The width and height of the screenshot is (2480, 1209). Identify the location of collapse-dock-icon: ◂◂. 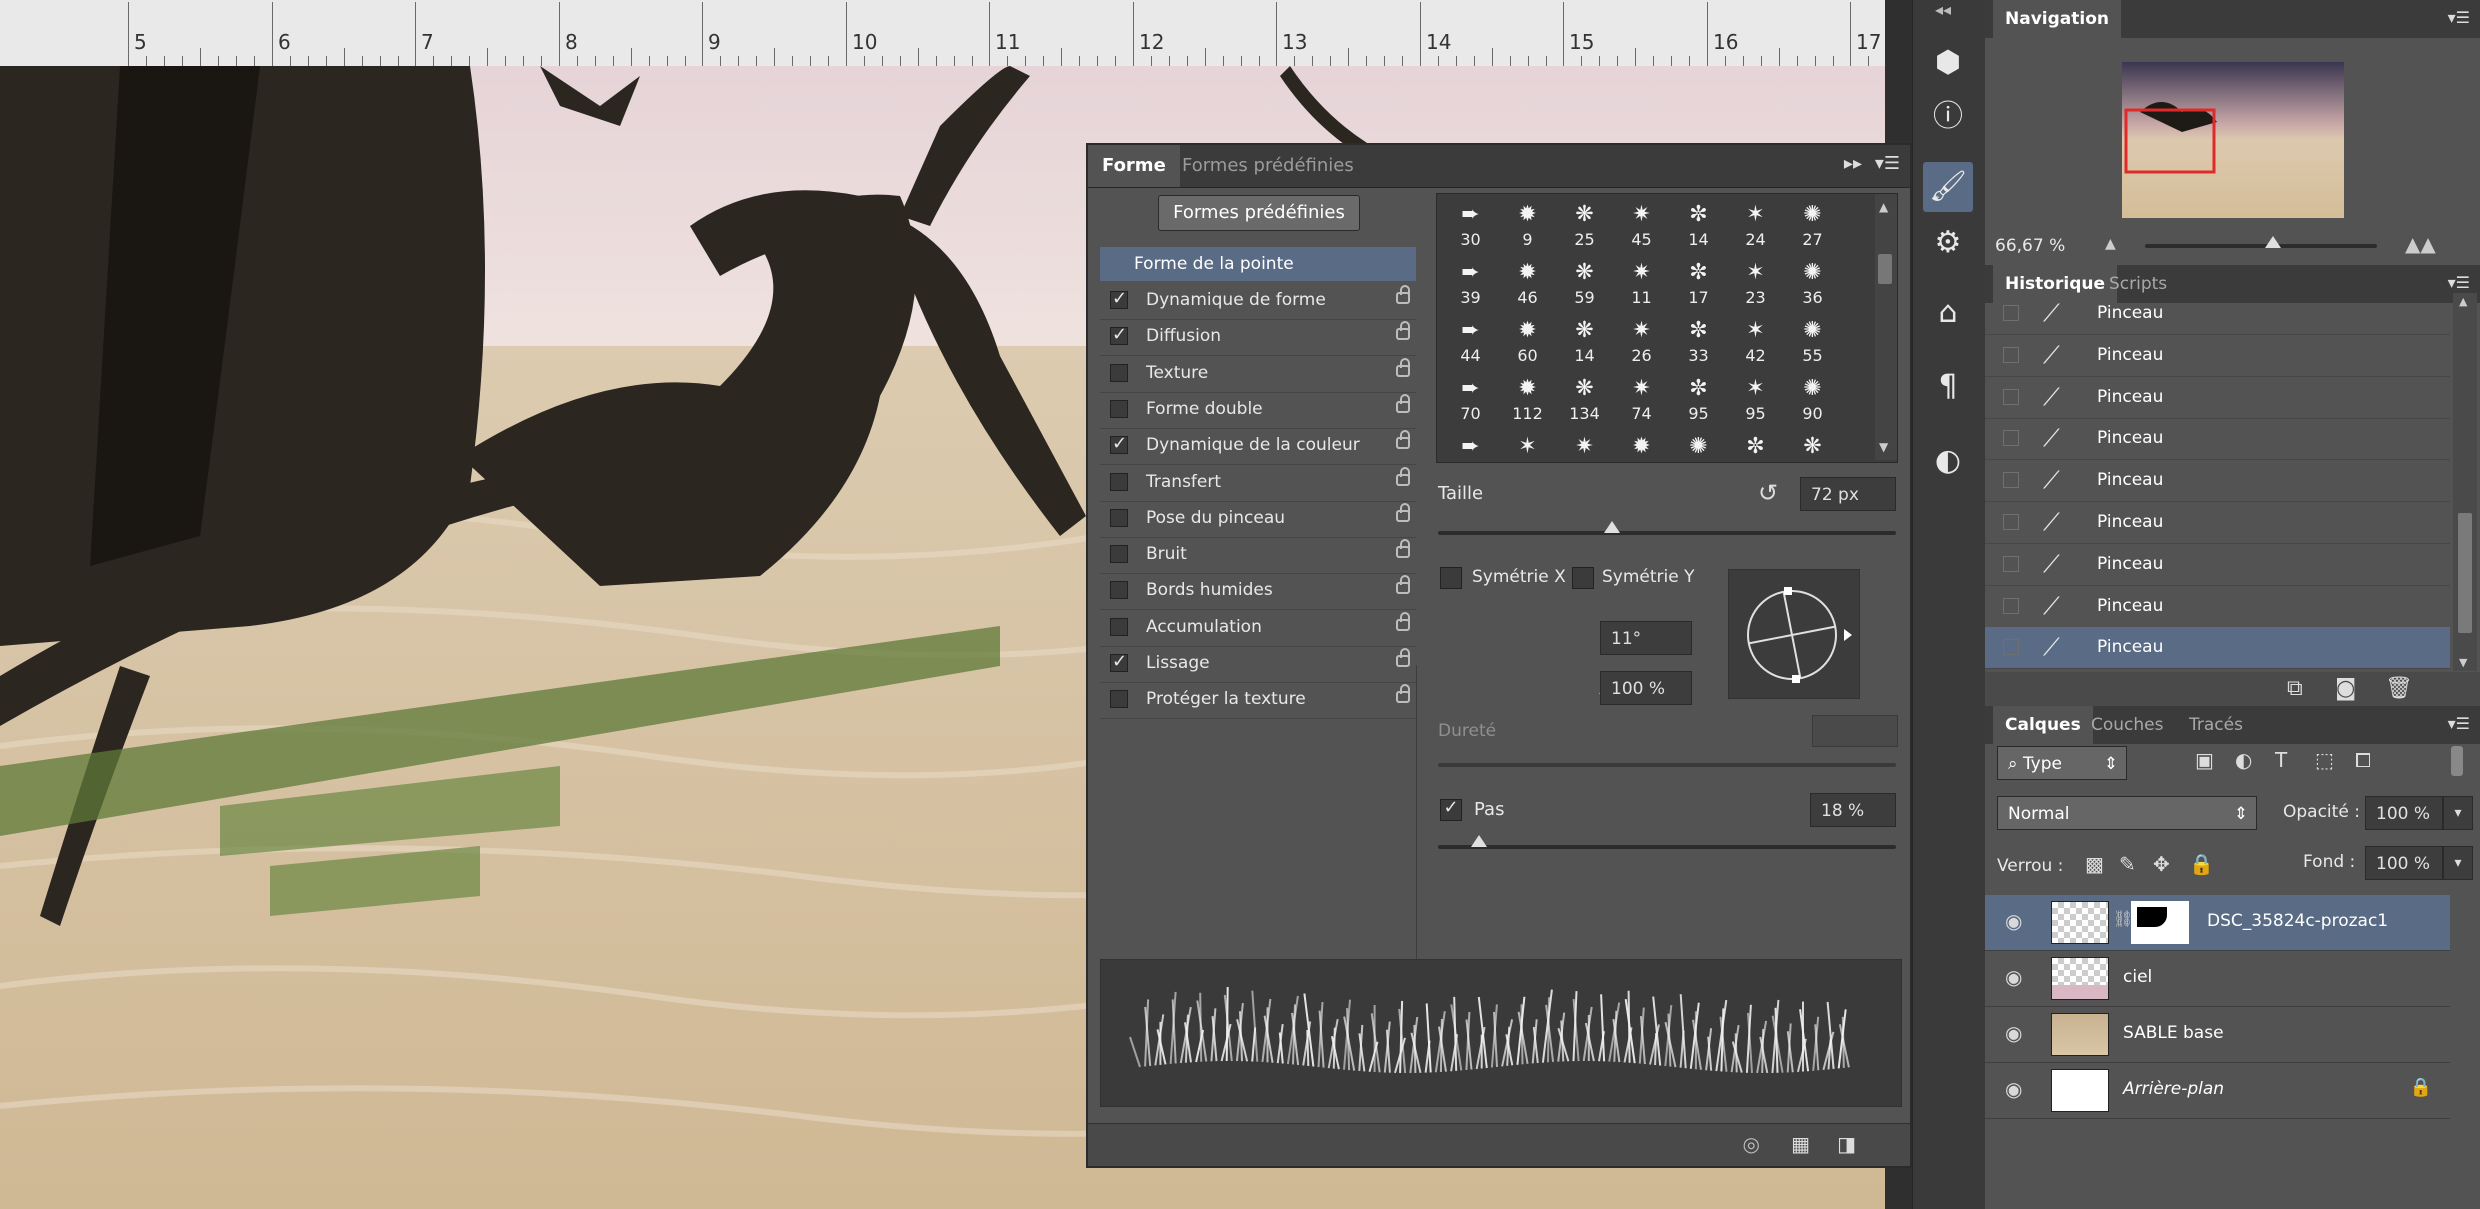
(1943, 9).